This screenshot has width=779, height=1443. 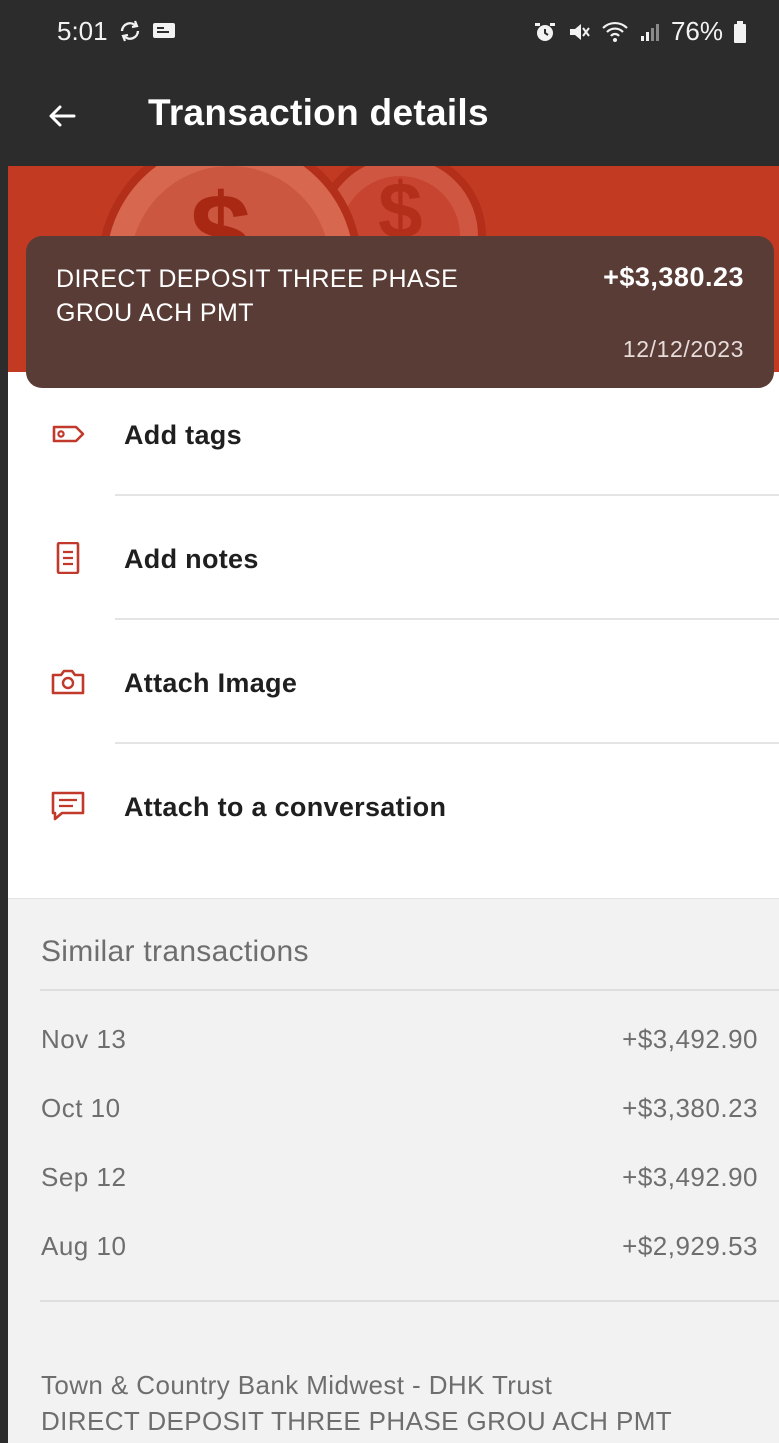 I want to click on bank-name-text: Town & Country Bank Midwest - DHK Trust, so click(x=297, y=1385).